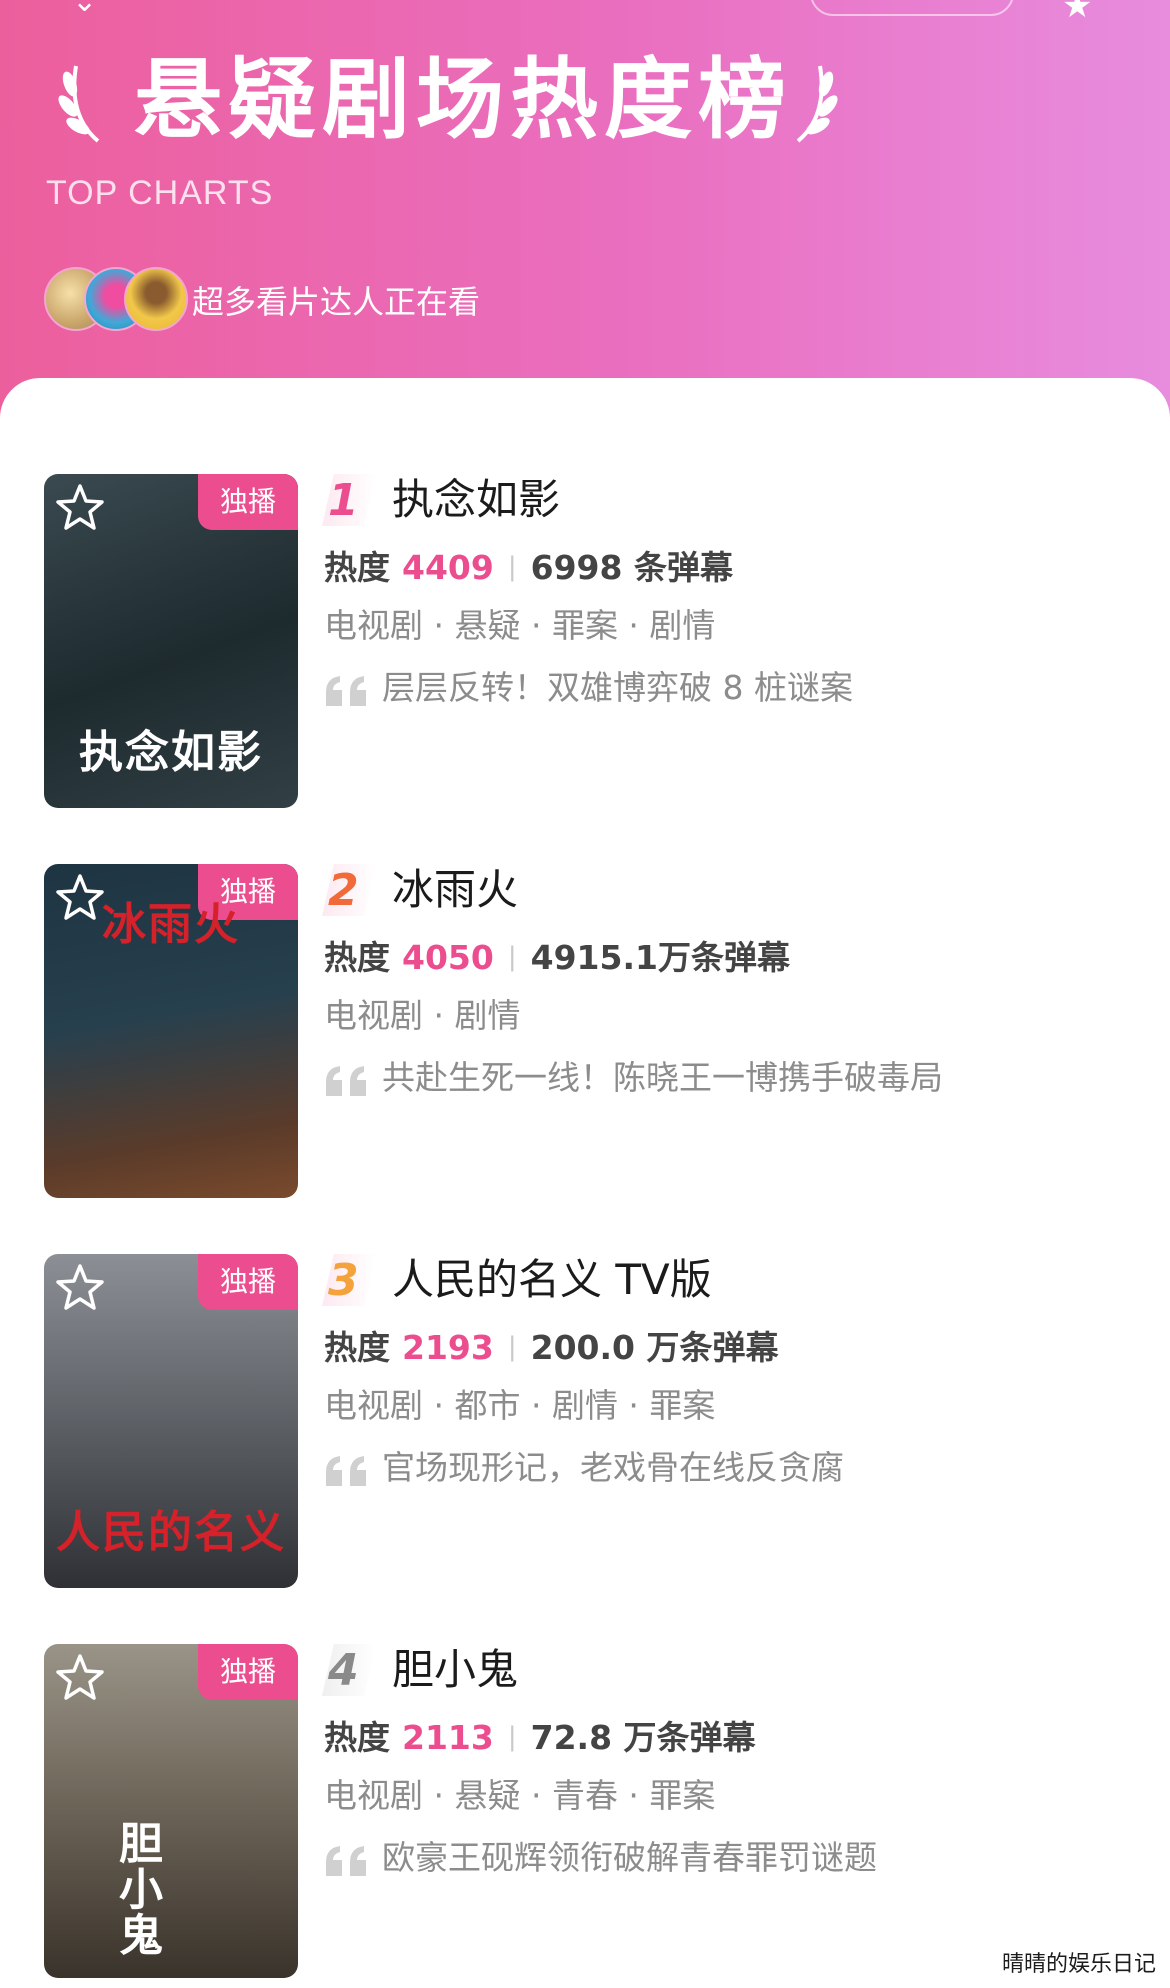  What do you see at coordinates (448, 567) in the screenshot?
I see `heat-value: 4409` at bounding box center [448, 567].